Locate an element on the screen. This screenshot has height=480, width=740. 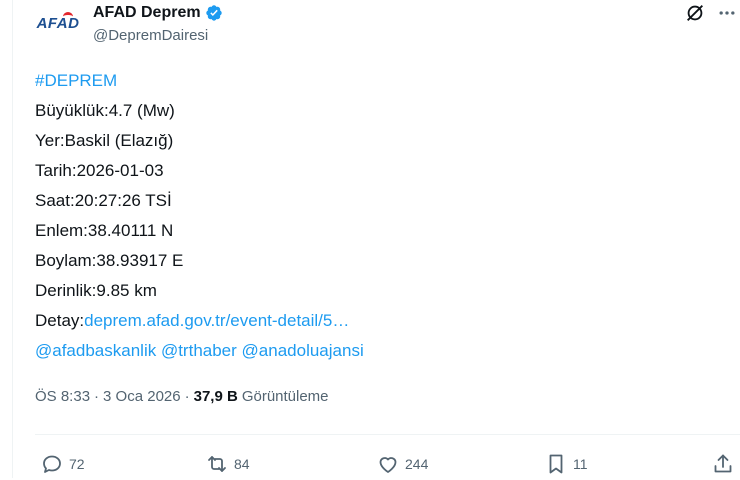
tweet-line-depth: Derinlik:9.85 km is located at coordinates (96, 290).